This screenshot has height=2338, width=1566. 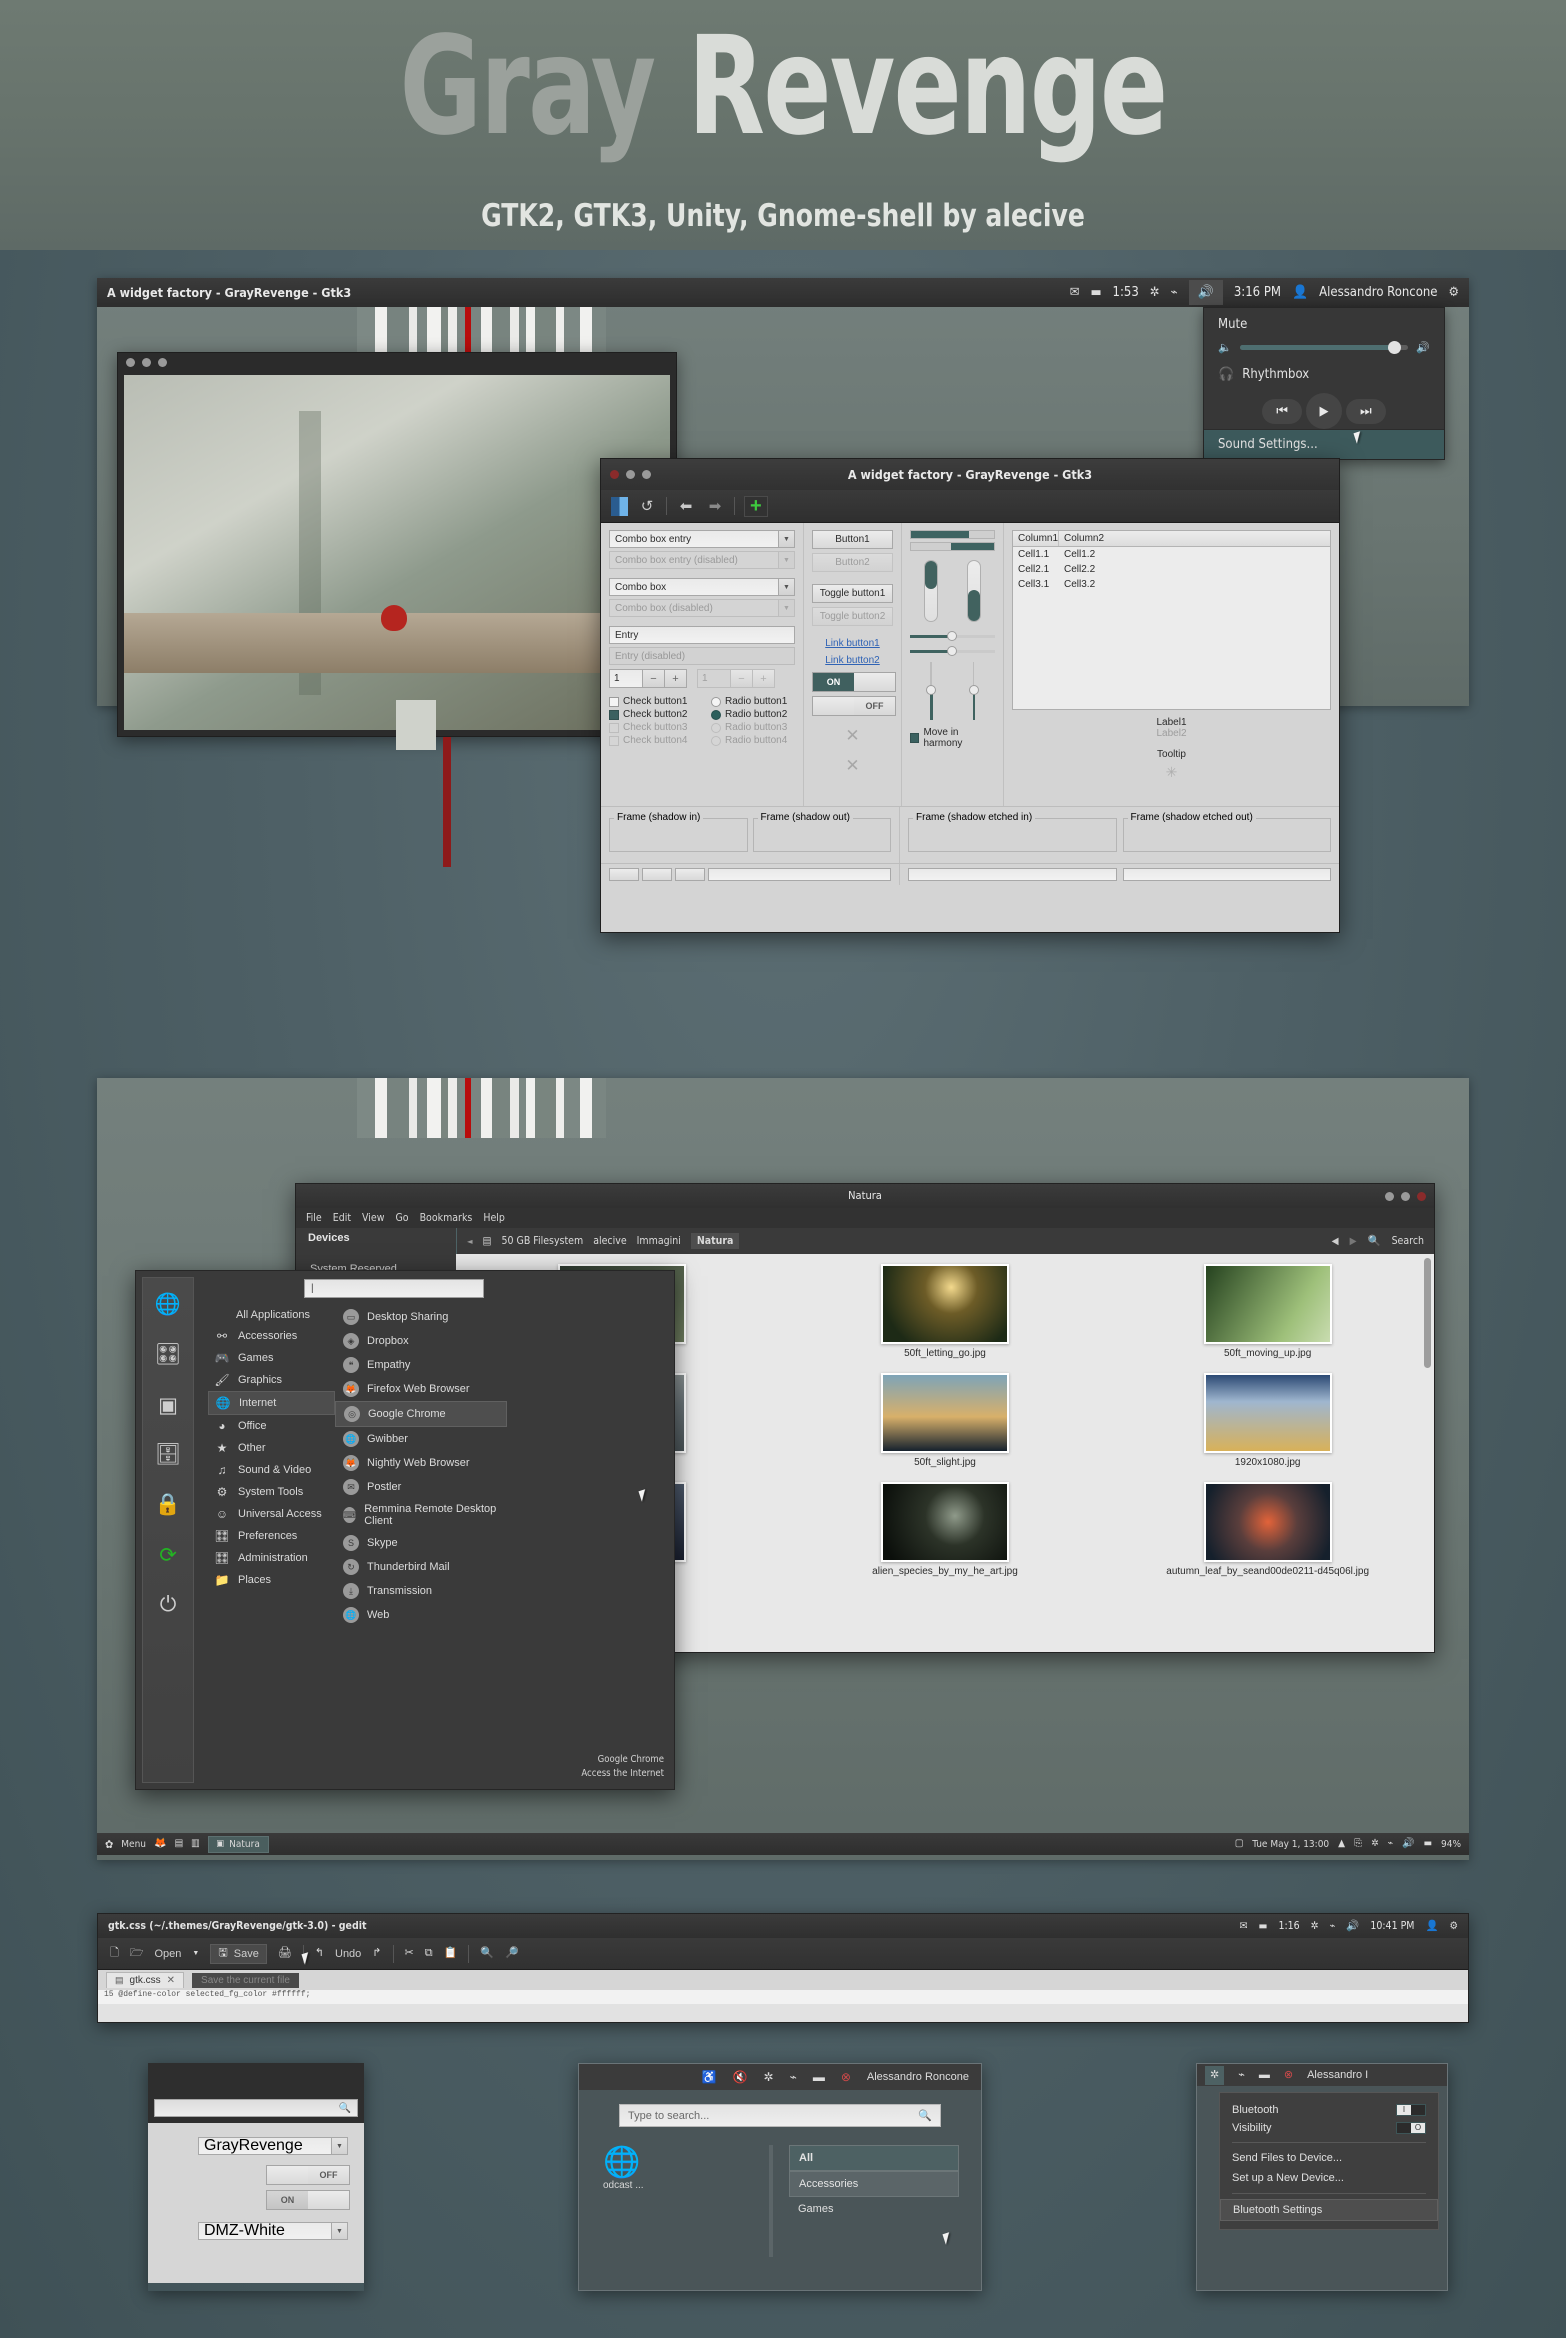 I want to click on lock-icon: 🔒, so click(x=168, y=1505).